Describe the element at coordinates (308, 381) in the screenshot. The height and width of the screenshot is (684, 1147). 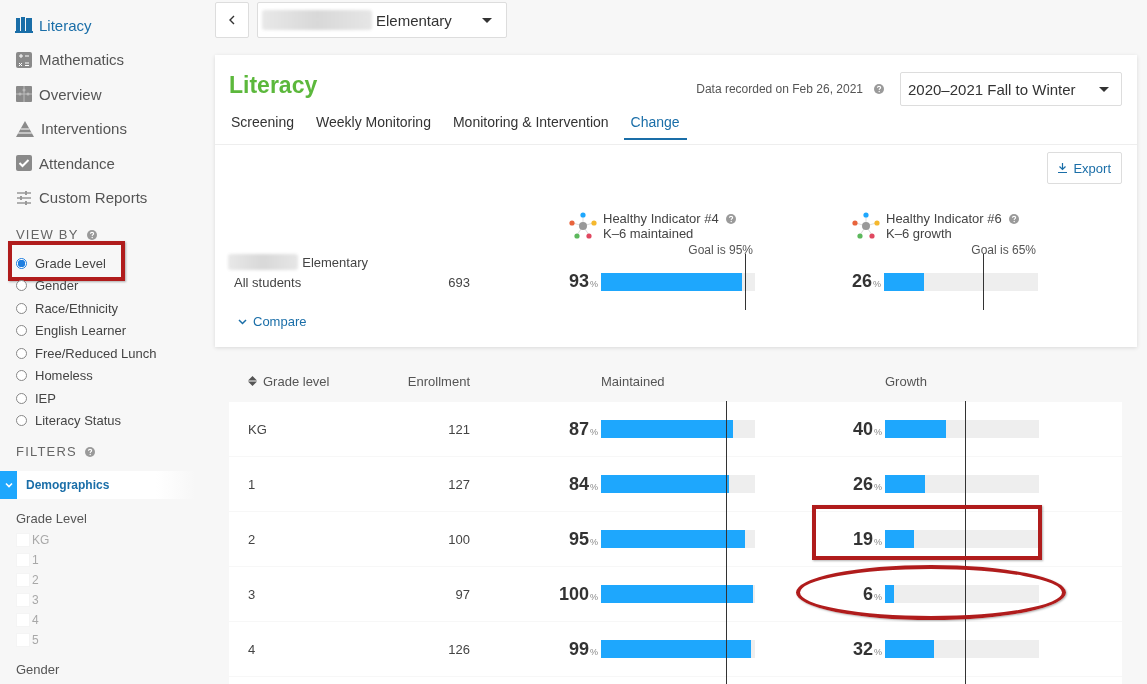
I see `column-header: Grade level` at that location.